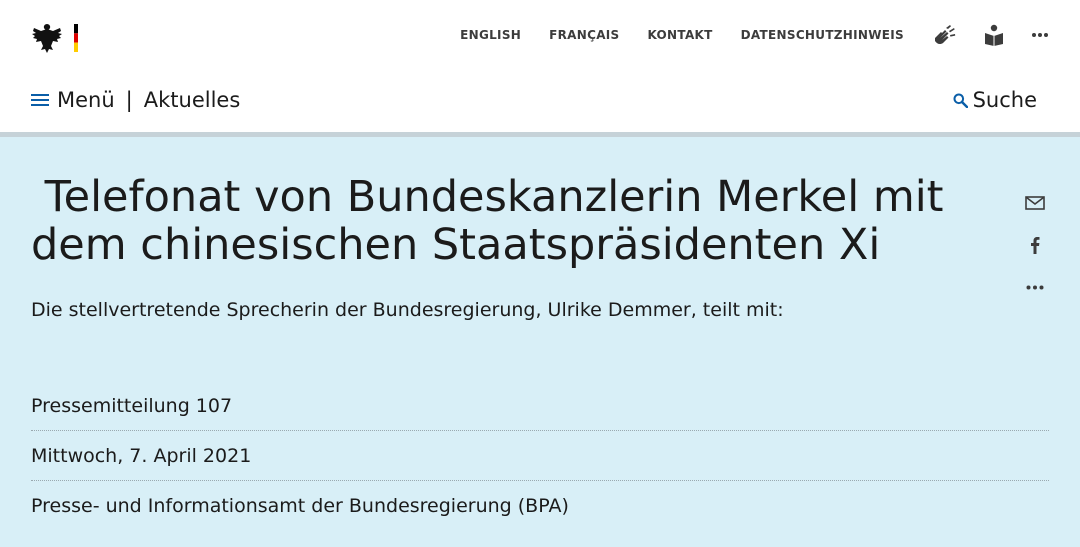 The width and height of the screenshot is (1080, 547). I want to click on menu-button: Menü | Aktuelles, so click(135, 100).